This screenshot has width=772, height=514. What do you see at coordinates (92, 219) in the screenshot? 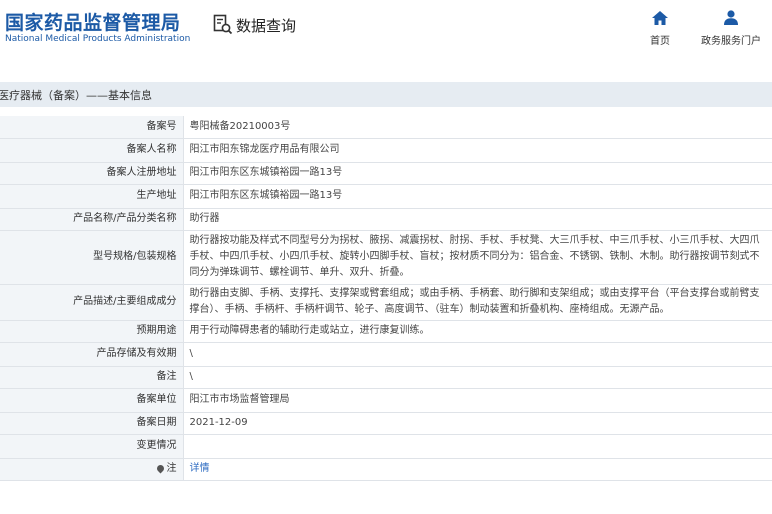
I see `field-label: 产品名称/产品分类名称` at bounding box center [92, 219].